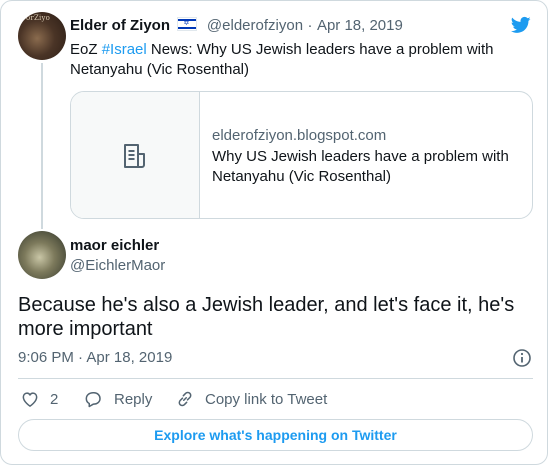 The width and height of the screenshot is (550, 467). Describe the element at coordinates (133, 399) in the screenshot. I see `reply-label: Reply` at that location.